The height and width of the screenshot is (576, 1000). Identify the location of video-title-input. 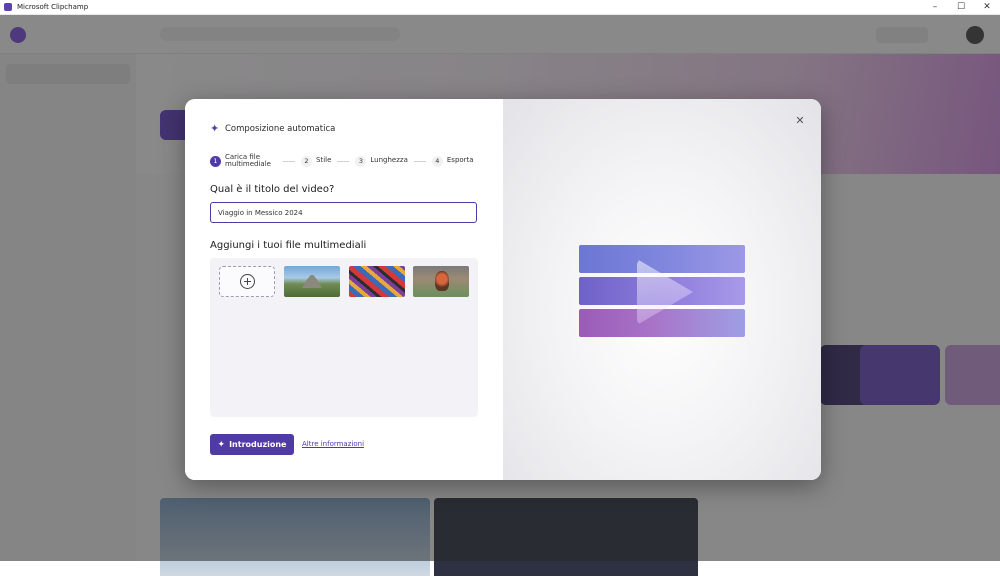
(343, 212).